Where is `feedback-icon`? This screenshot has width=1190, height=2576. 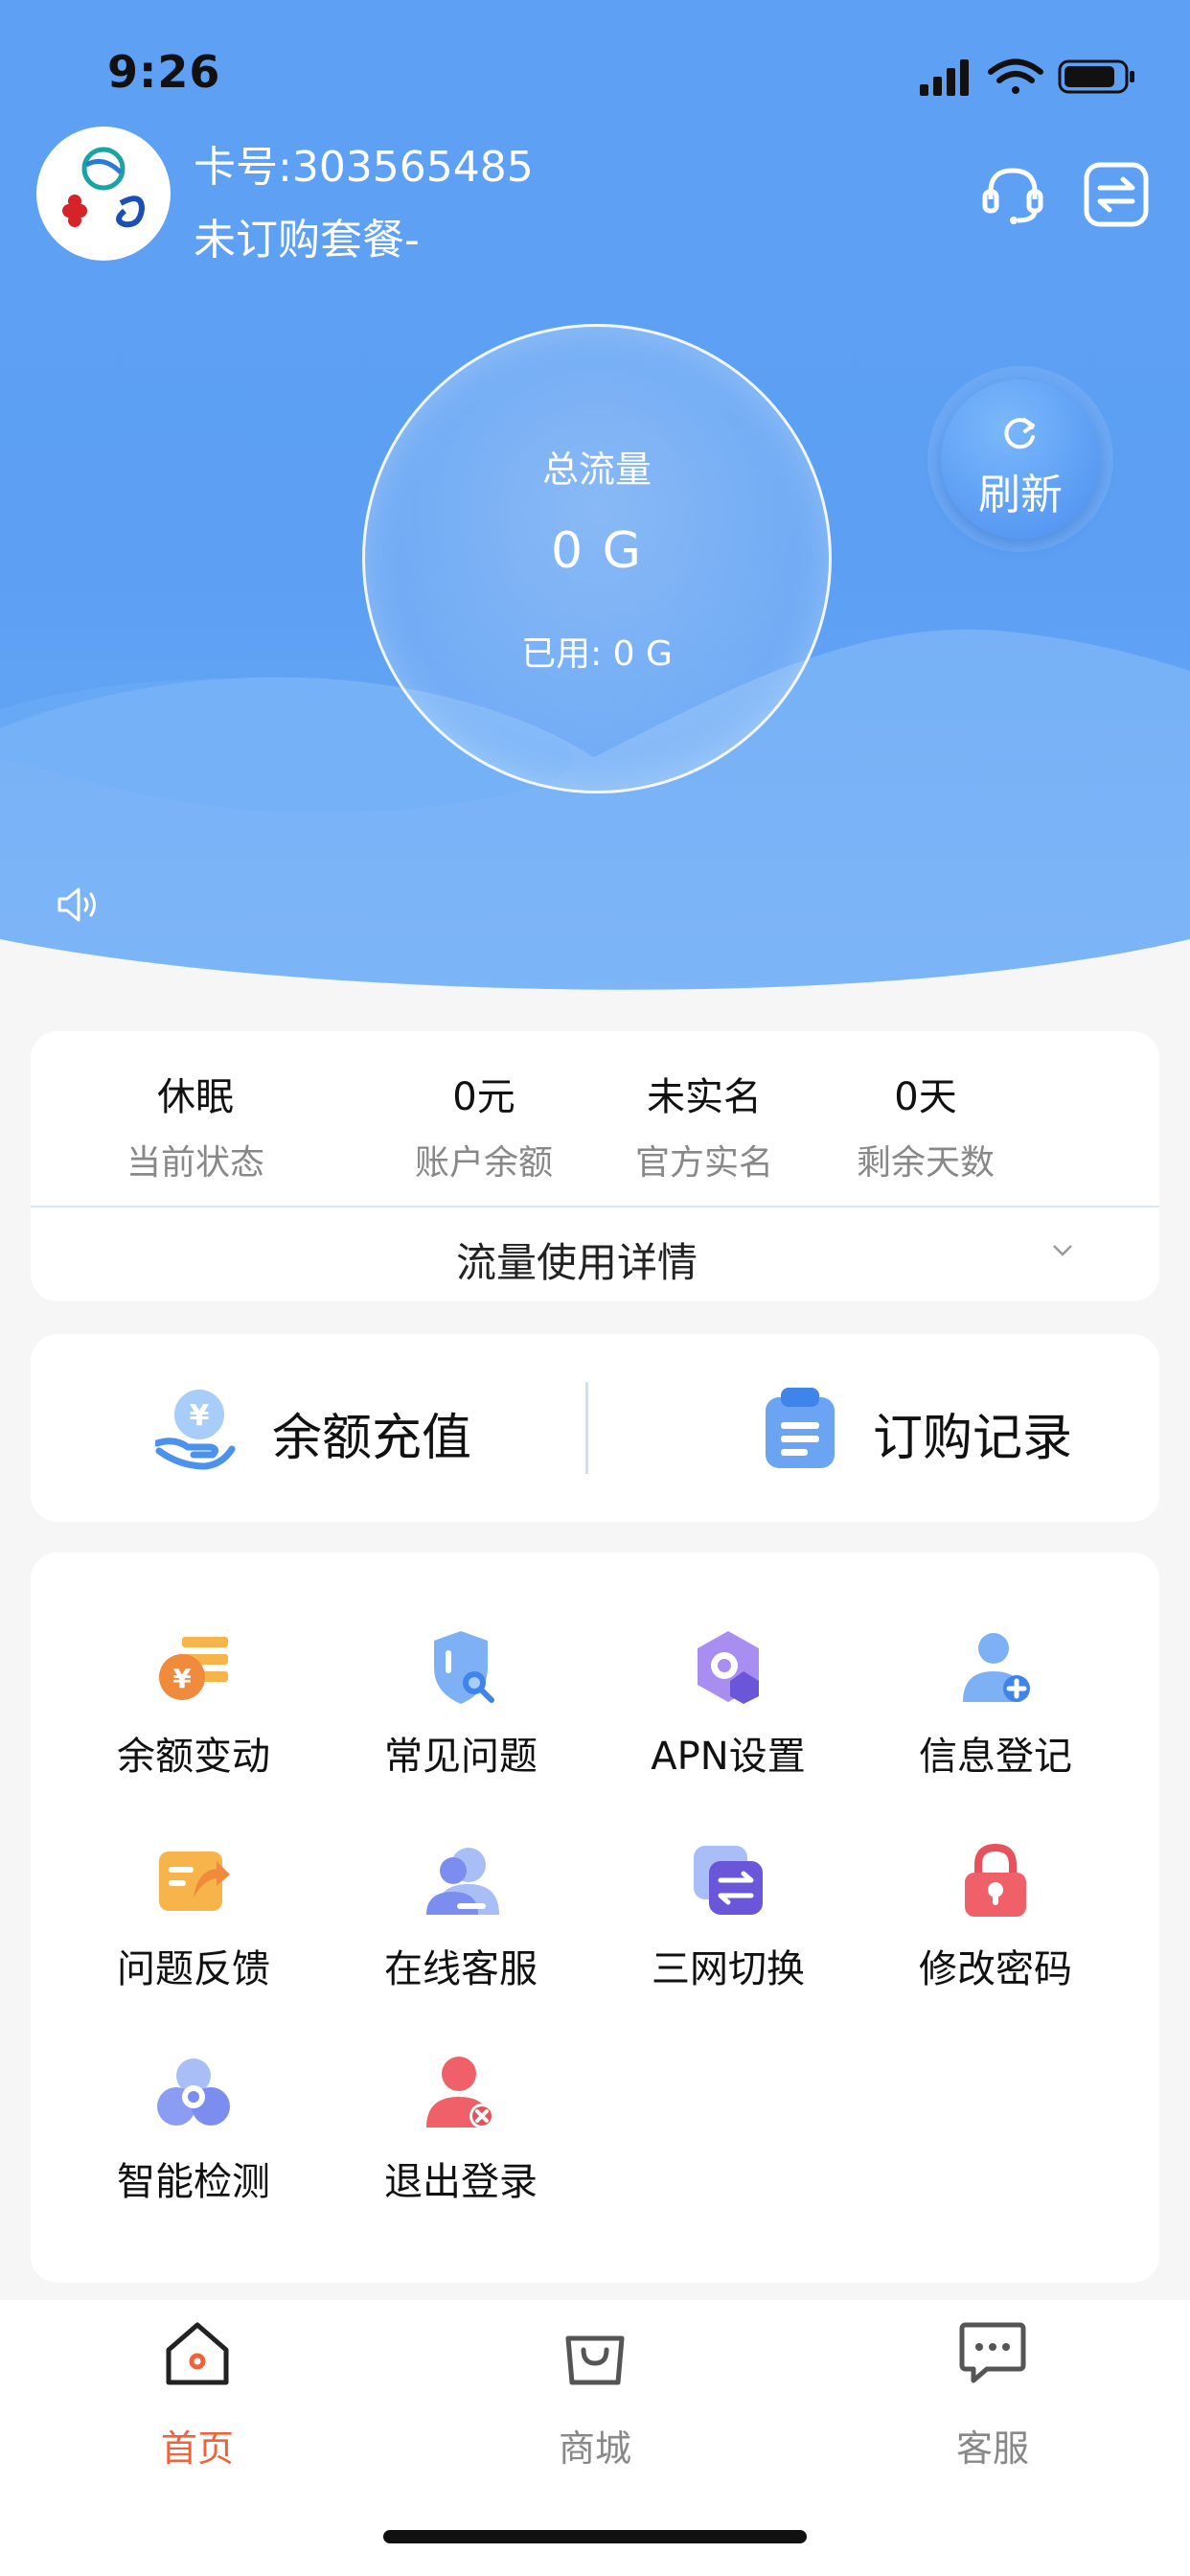
feedback-icon is located at coordinates (195, 1881).